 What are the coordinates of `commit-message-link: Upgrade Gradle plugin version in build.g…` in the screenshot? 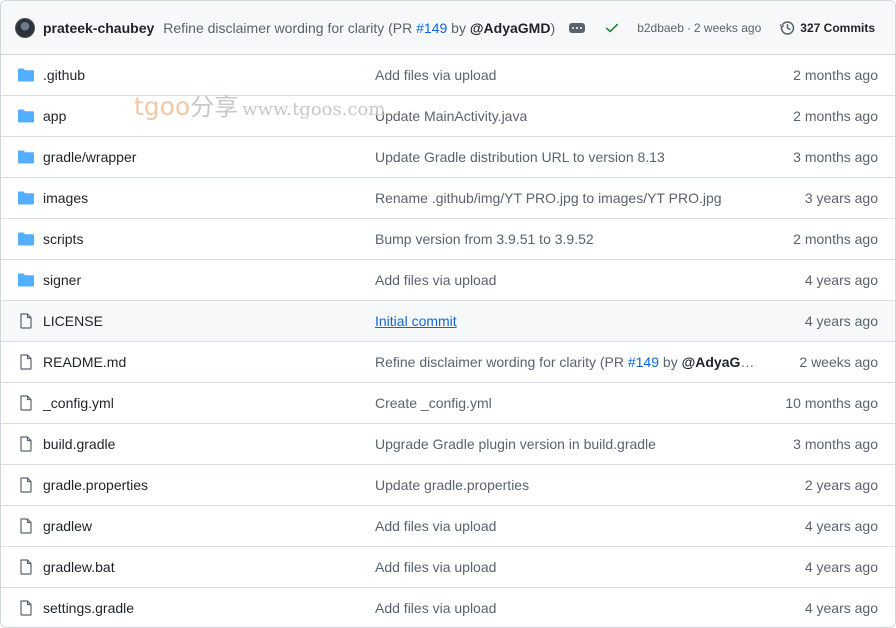 It's located at (515, 444).